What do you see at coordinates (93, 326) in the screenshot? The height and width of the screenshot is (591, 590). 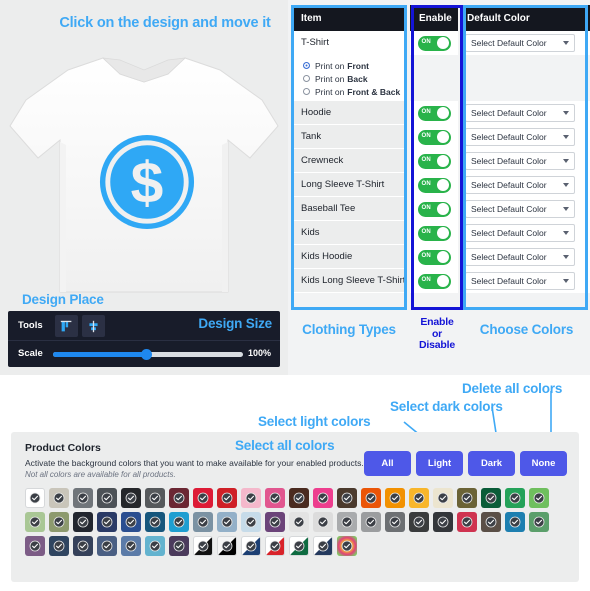 I see `align-horizontal-center-icon` at bounding box center [93, 326].